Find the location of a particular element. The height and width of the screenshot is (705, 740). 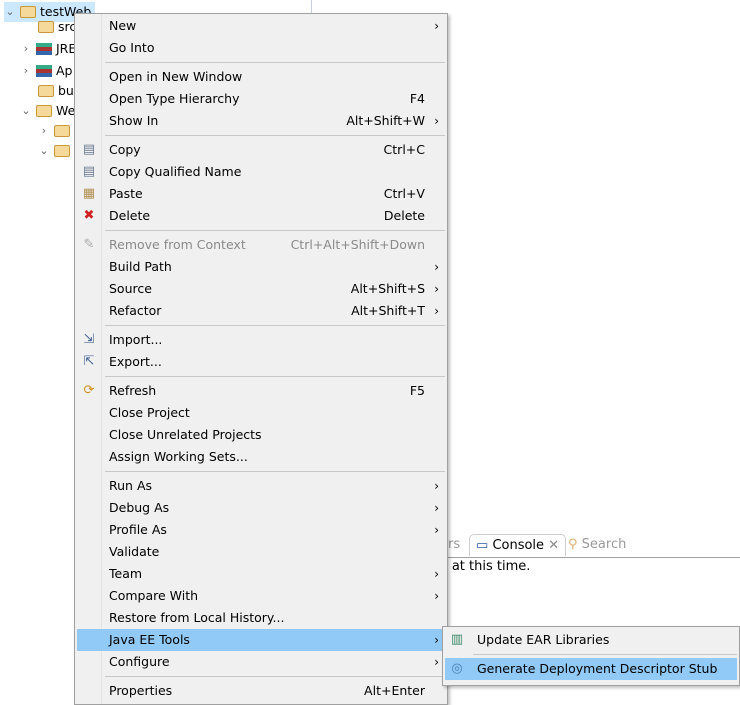

menu-item-paste: ▦ Paste Ctrl+V is located at coordinates (261, 194).